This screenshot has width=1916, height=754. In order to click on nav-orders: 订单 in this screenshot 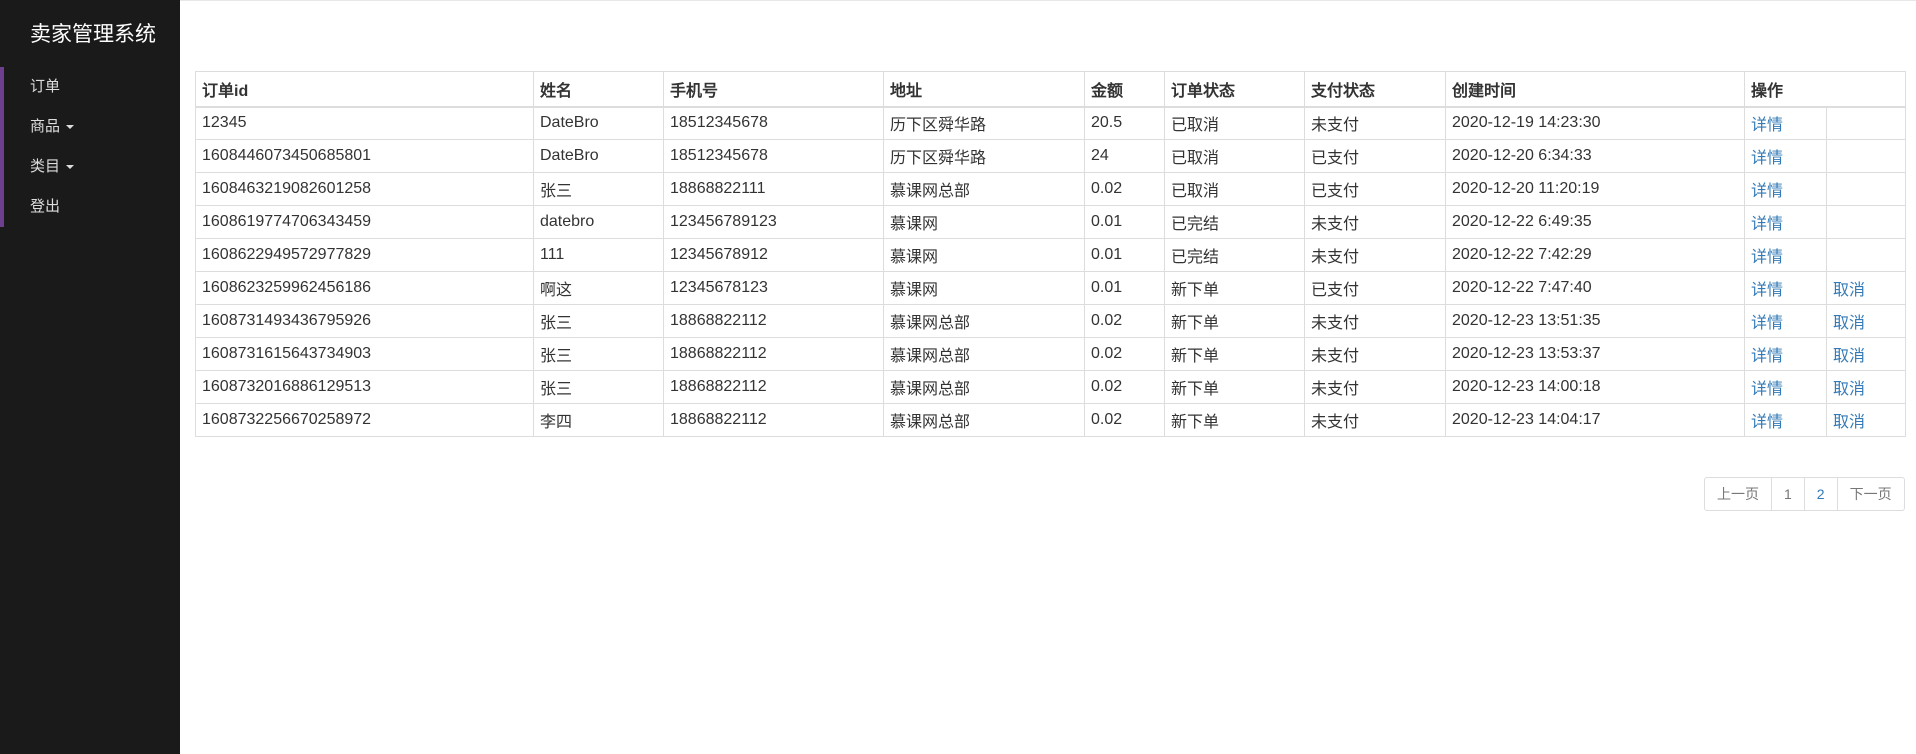, I will do `click(92, 87)`.